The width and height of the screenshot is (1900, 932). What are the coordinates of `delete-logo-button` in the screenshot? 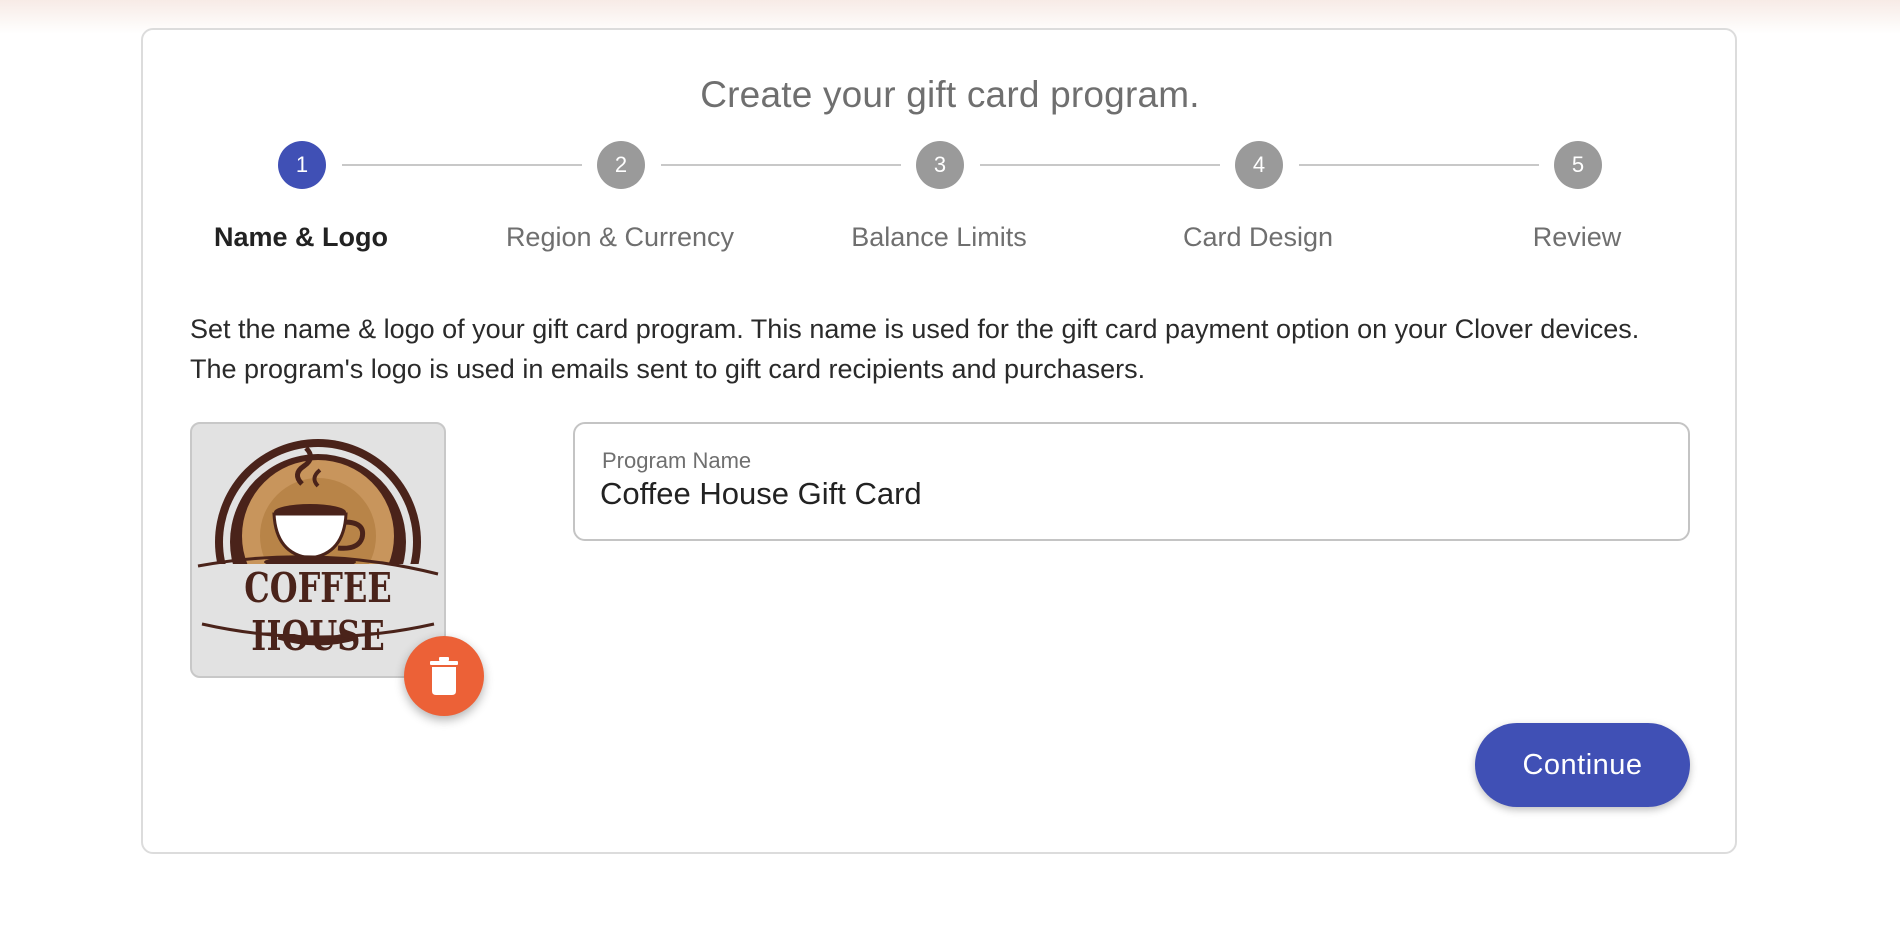 It's located at (444, 676).